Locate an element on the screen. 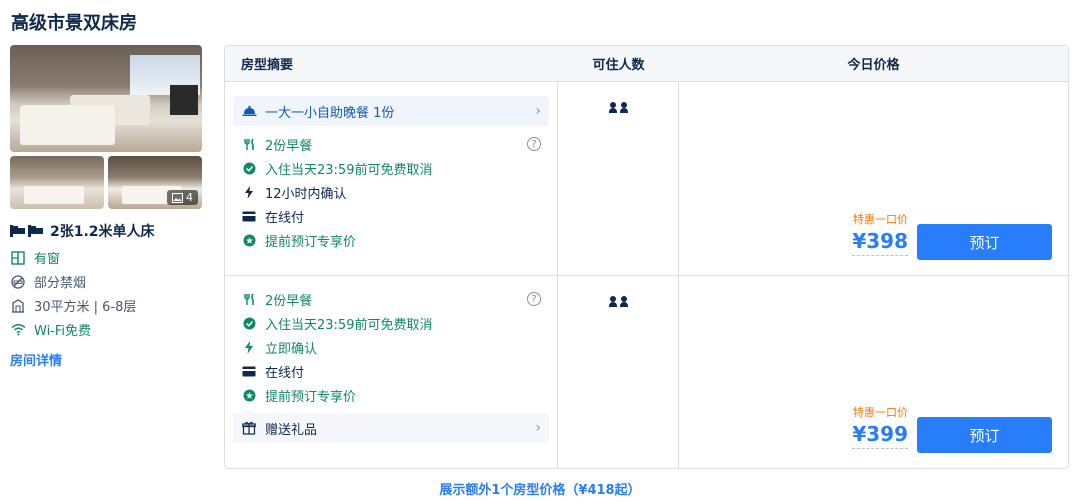  no-smoking-icon is located at coordinates (18, 282).